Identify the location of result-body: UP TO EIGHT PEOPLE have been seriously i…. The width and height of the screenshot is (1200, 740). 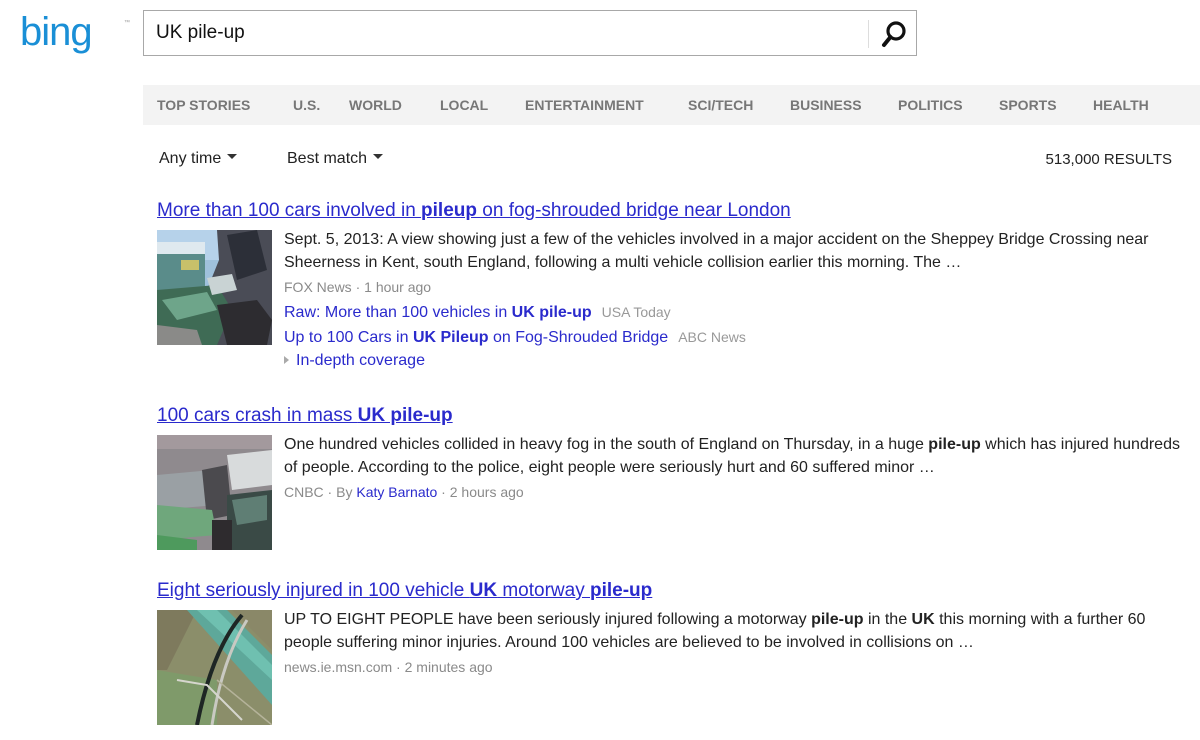
(739, 644).